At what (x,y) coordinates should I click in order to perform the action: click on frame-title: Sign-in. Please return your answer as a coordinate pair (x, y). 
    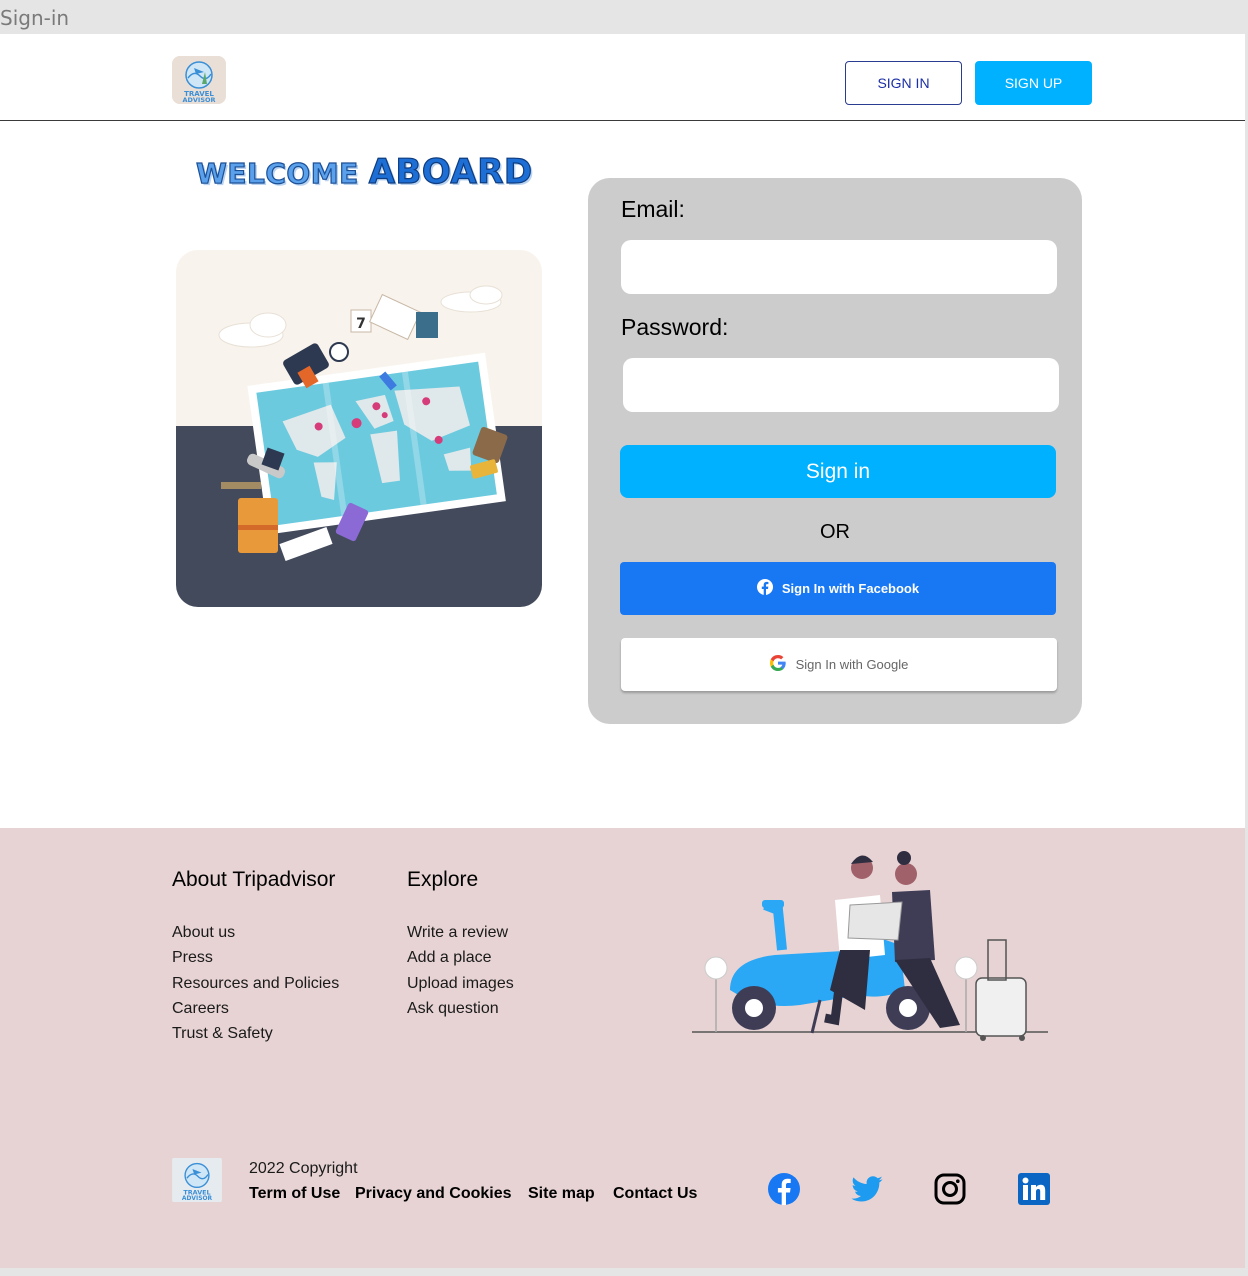
    Looking at the image, I should click on (35, 18).